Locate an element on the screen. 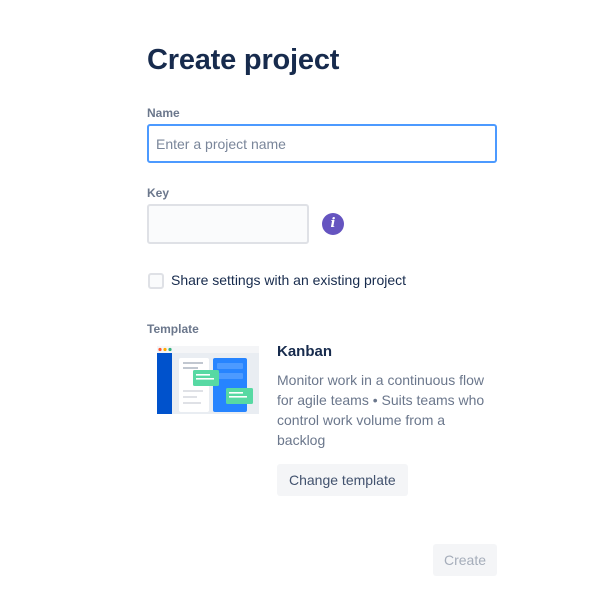 The height and width of the screenshot is (602, 604). kanban-template-thumbnail is located at coordinates (208, 380).